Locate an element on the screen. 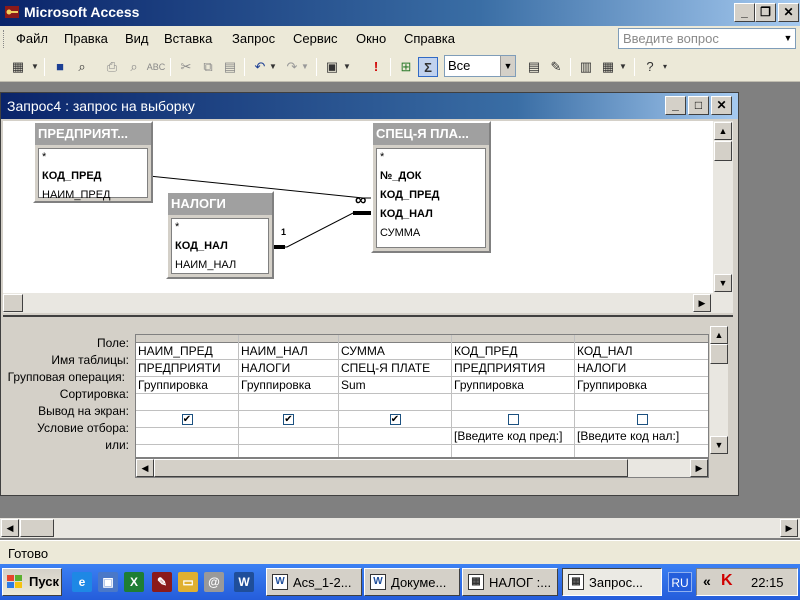  undo-icon: ↶ is located at coordinates (260, 67).